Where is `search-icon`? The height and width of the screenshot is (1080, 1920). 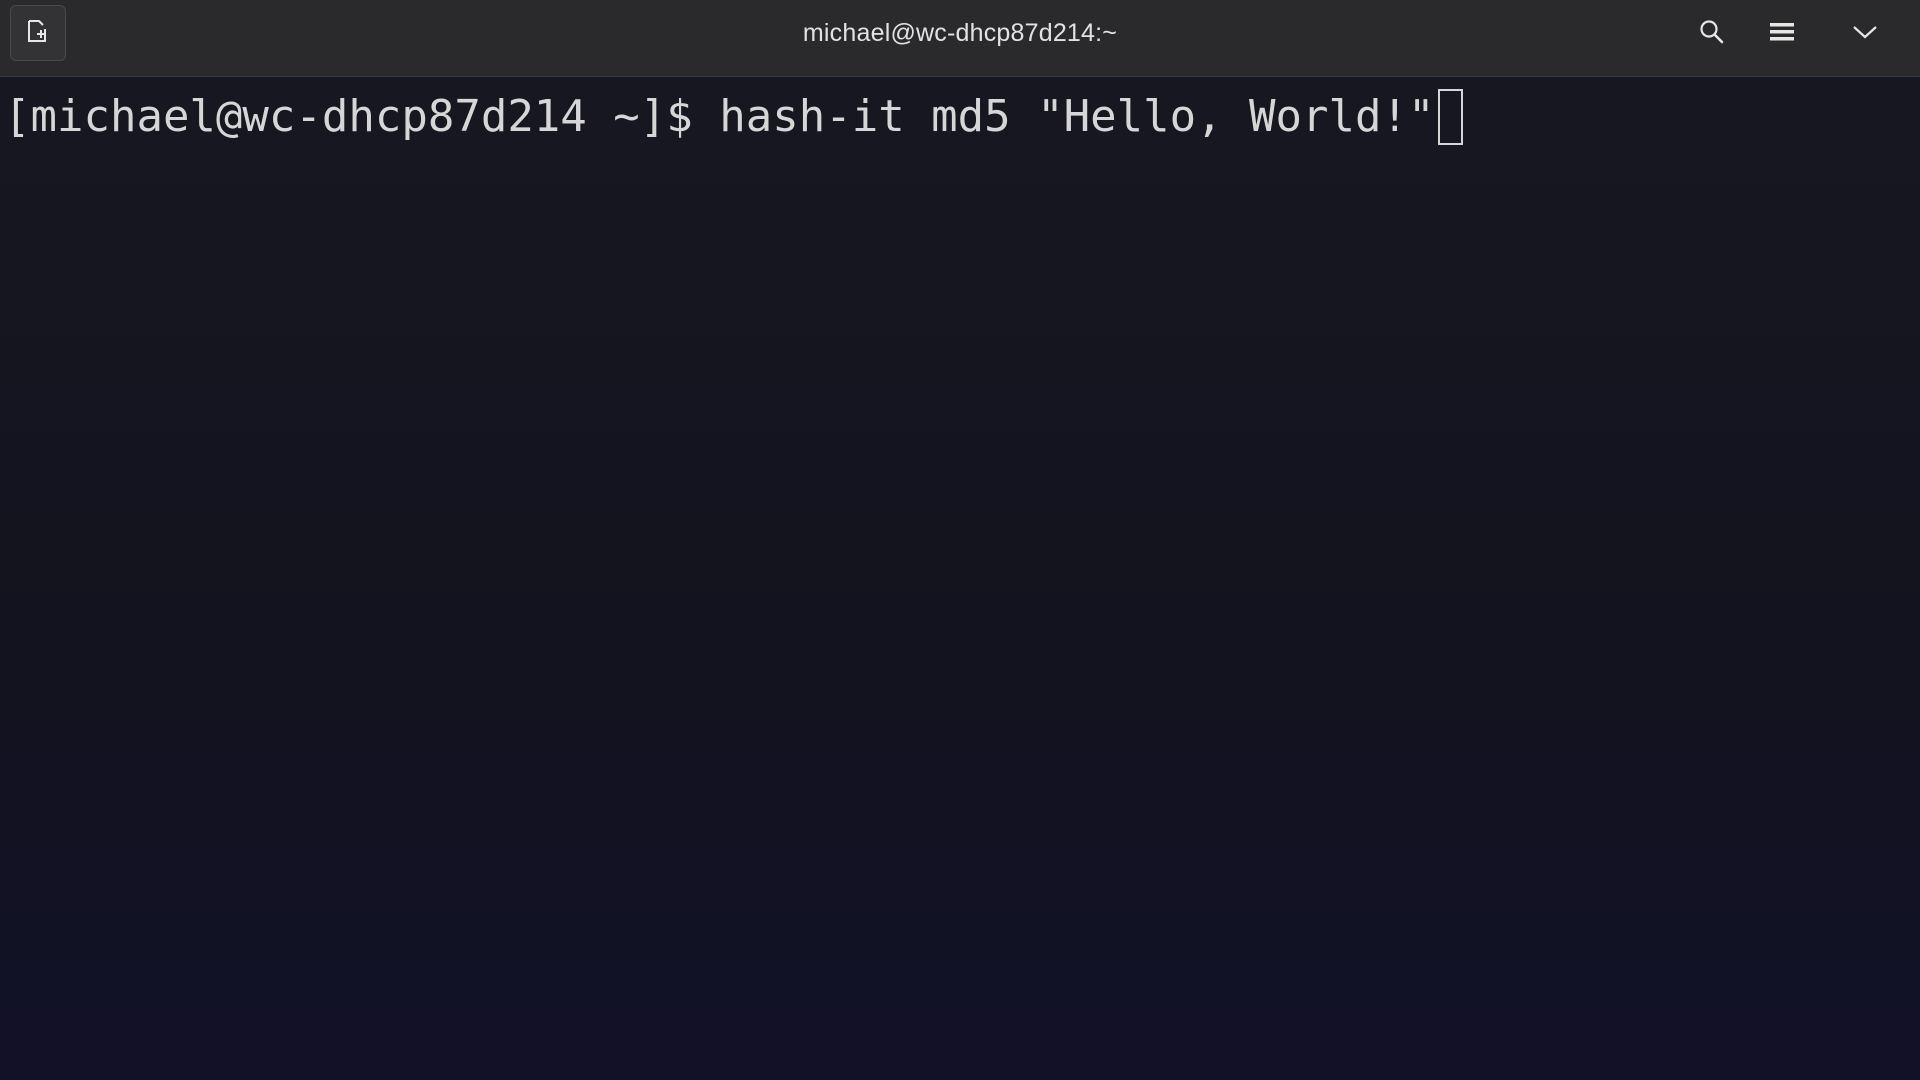
search-icon is located at coordinates (1712, 34).